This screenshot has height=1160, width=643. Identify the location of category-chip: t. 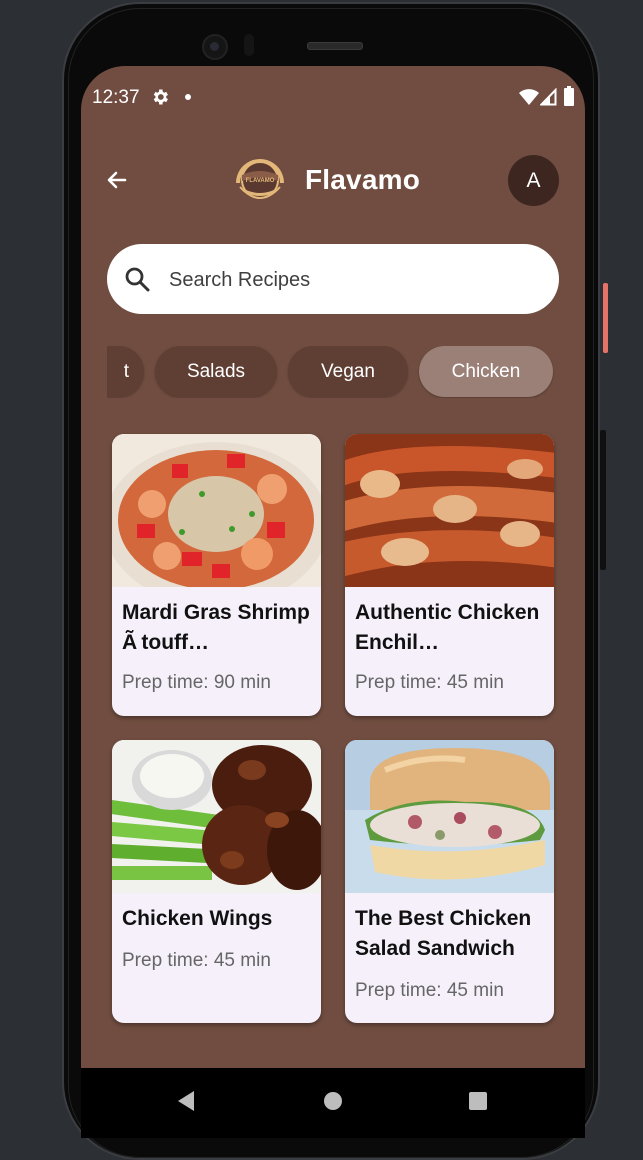
(125, 371).